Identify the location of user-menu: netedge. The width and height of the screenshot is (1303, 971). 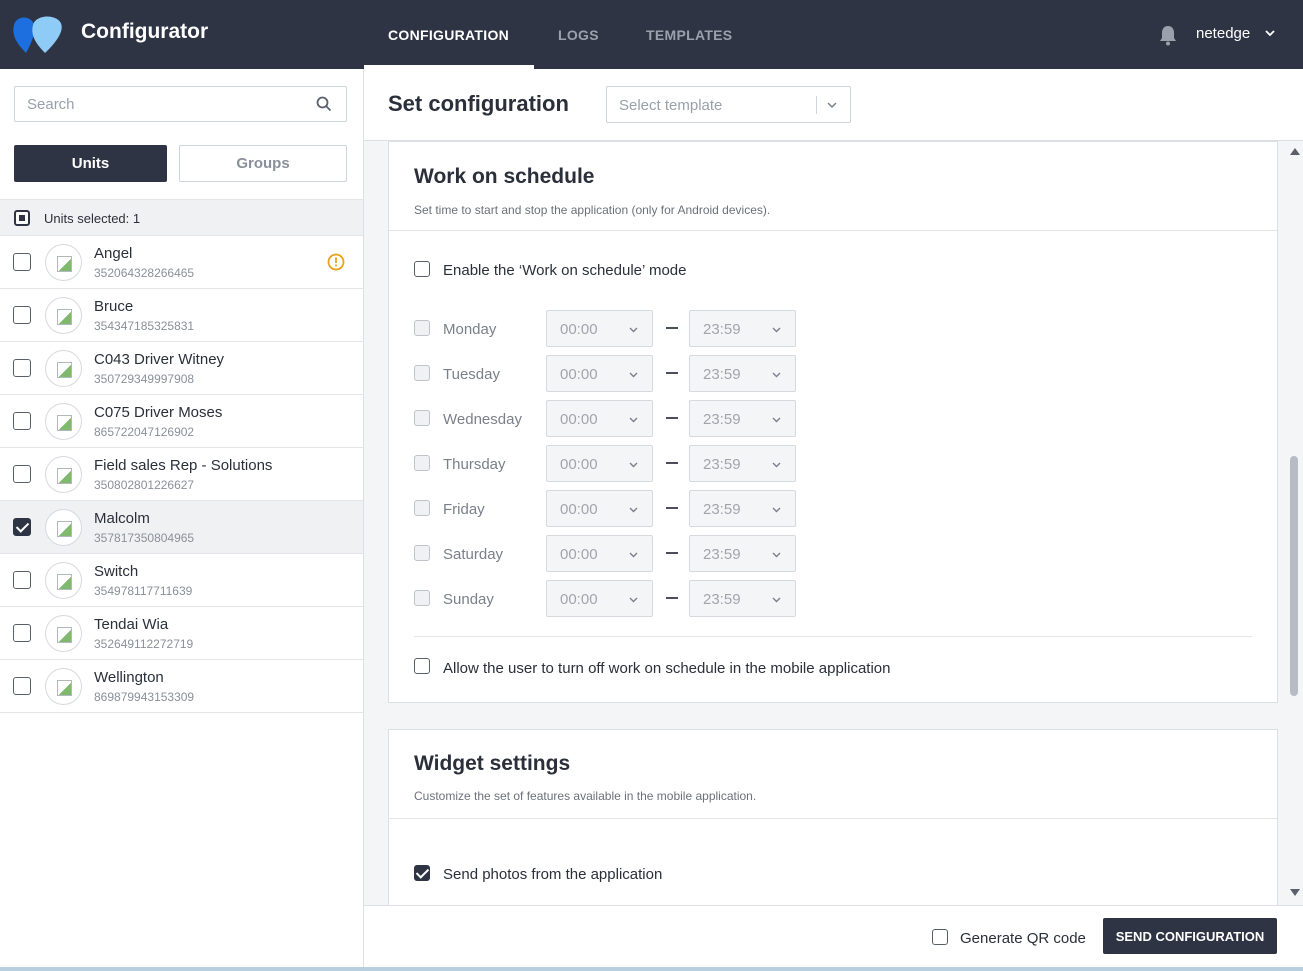
(1223, 33).